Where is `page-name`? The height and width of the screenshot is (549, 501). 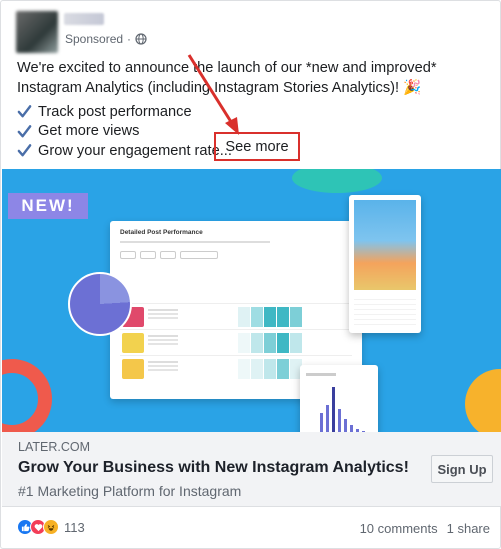 page-name is located at coordinates (84, 19).